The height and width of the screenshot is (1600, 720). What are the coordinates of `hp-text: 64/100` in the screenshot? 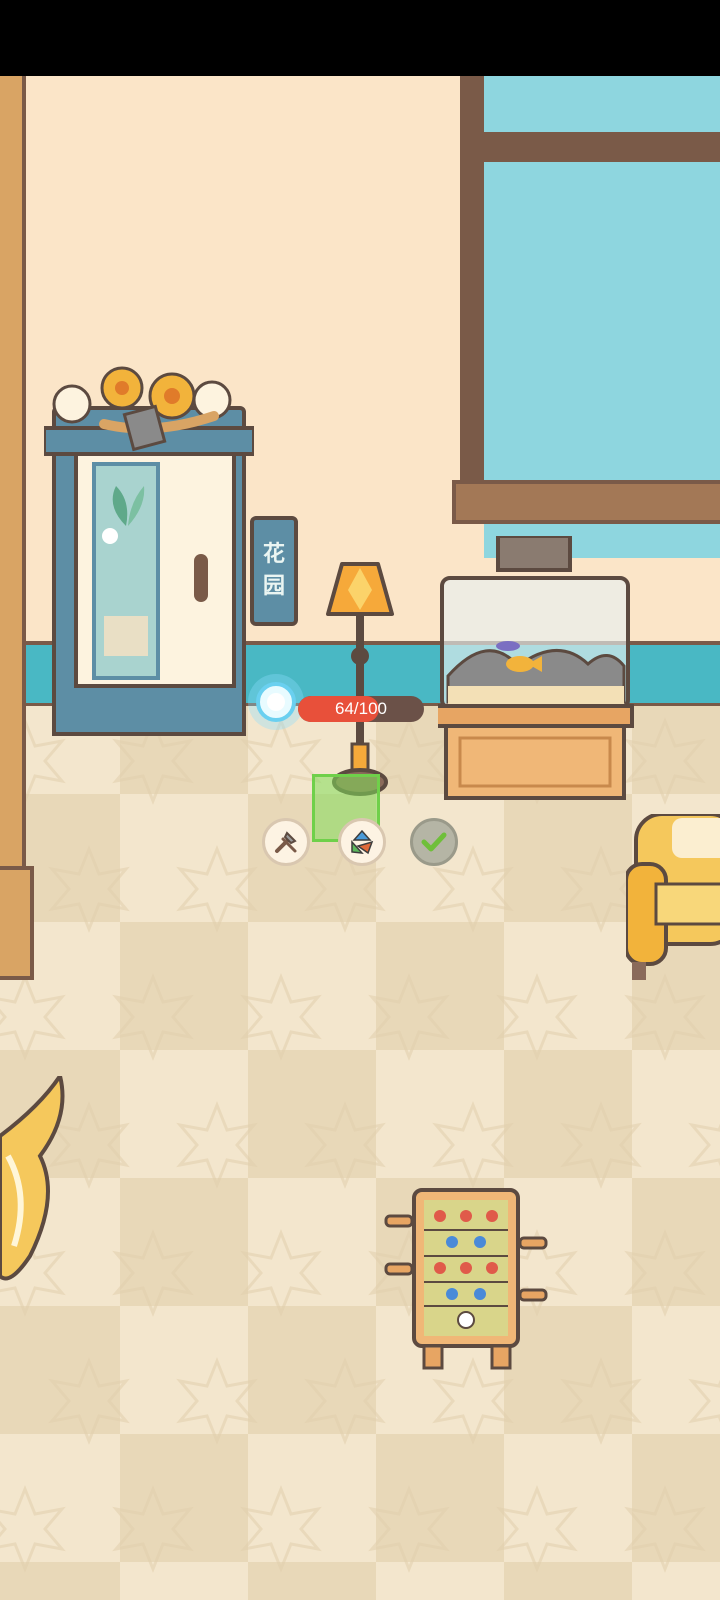 It's located at (361, 708).